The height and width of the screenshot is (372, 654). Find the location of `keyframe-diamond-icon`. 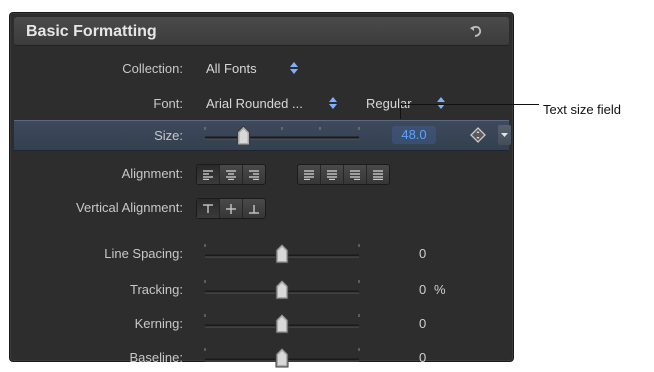

keyframe-diamond-icon is located at coordinates (478, 135).